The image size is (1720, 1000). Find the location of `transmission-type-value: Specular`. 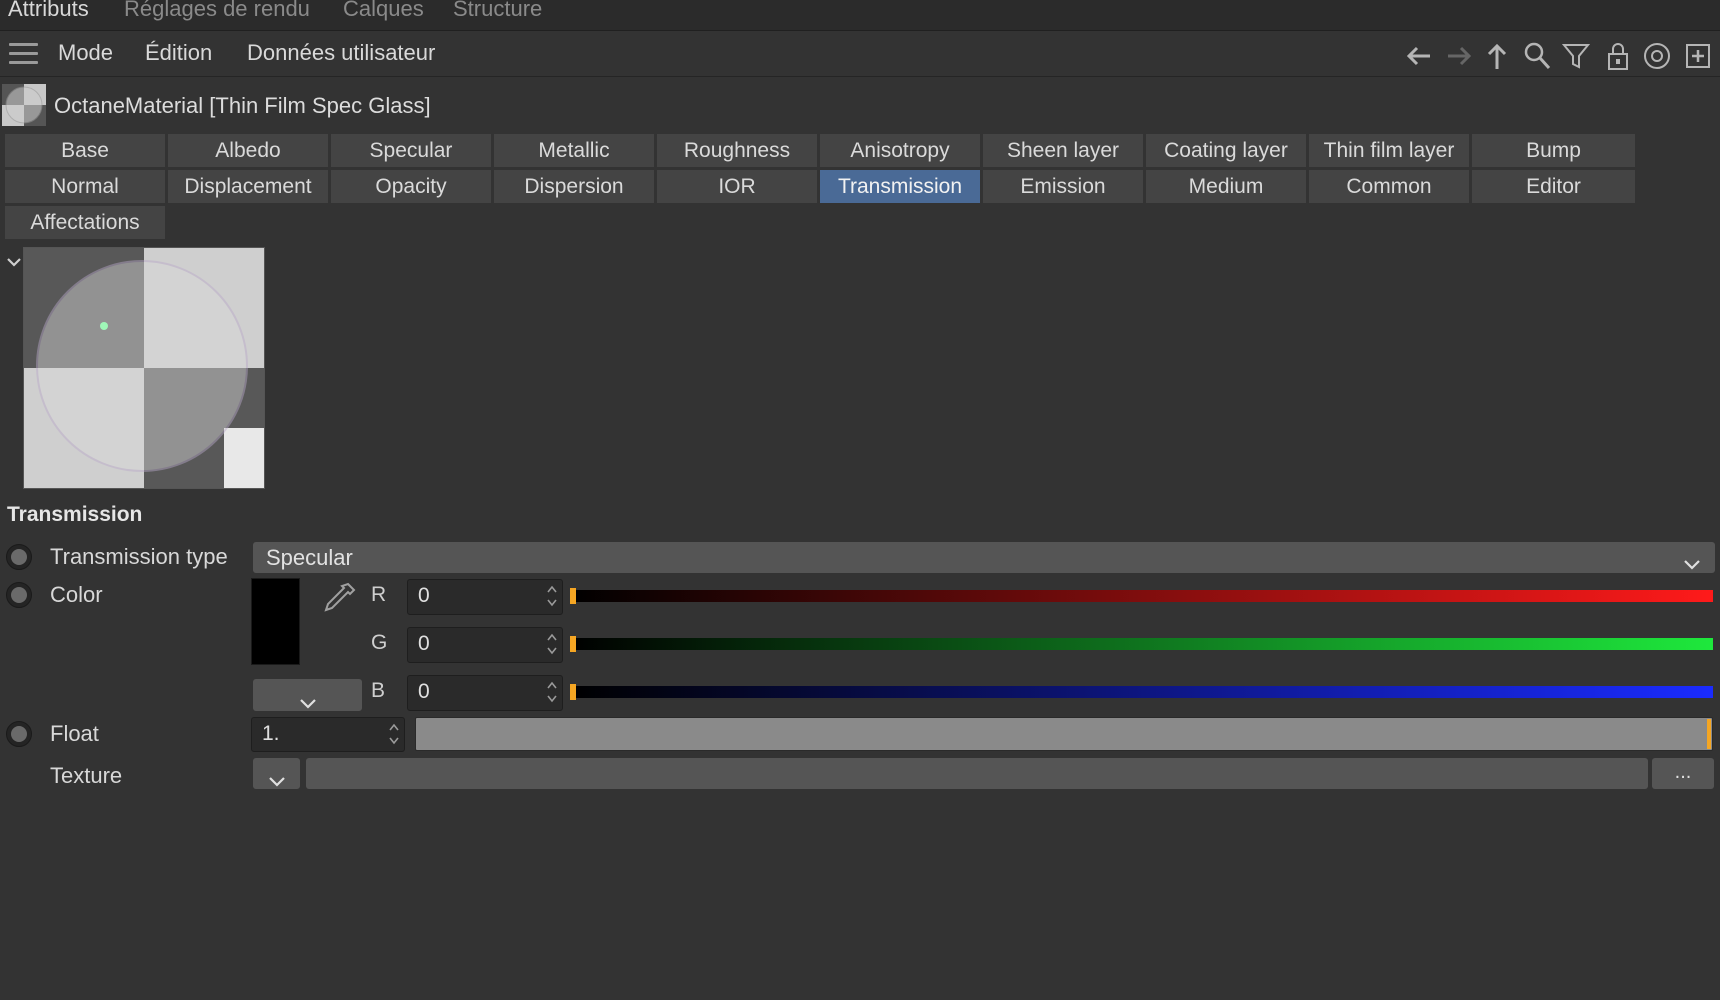

transmission-type-value: Specular is located at coordinates (309, 557).